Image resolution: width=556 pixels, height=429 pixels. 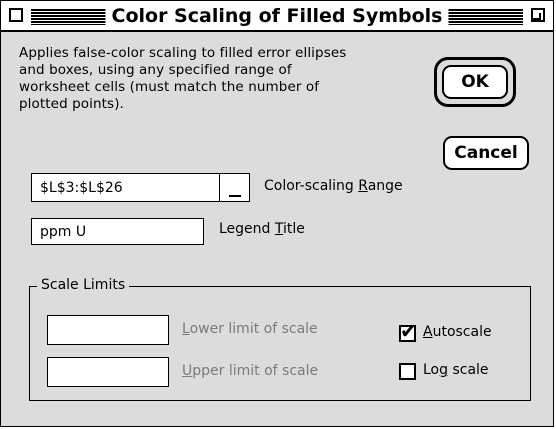 I want to click on close-box, so click(x=16, y=15).